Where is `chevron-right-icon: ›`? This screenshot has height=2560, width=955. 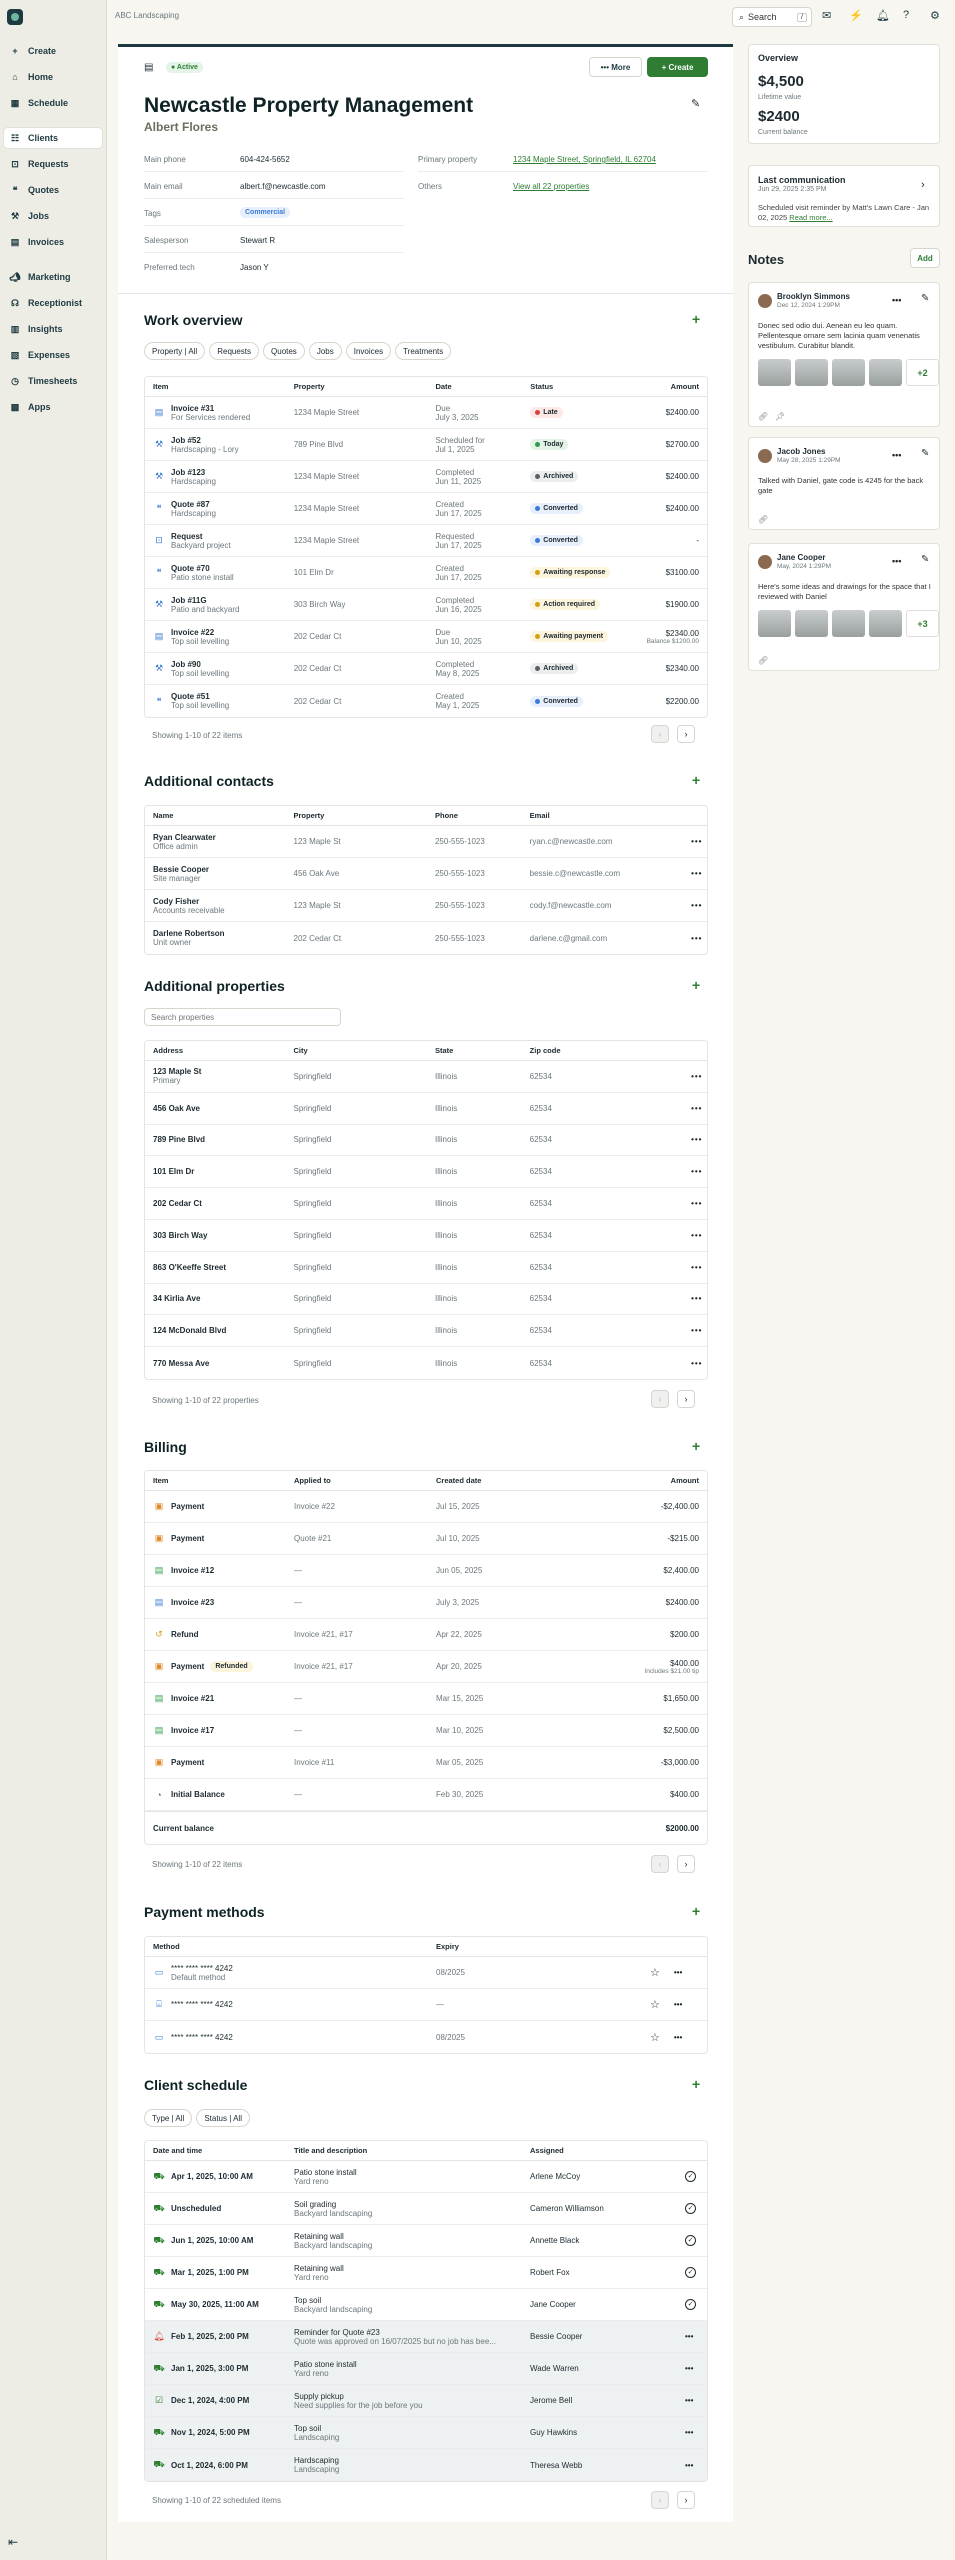
chevron-right-icon: › is located at coordinates (923, 185).